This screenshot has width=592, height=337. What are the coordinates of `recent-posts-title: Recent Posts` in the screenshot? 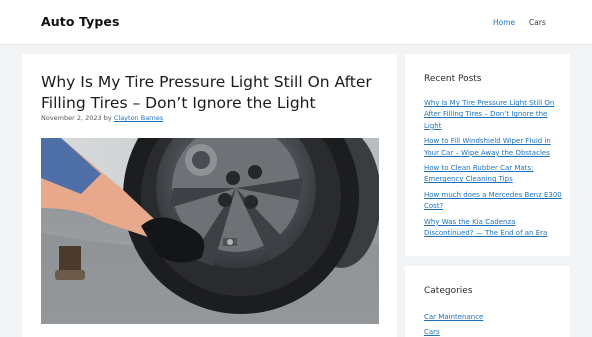 It's located at (453, 79).